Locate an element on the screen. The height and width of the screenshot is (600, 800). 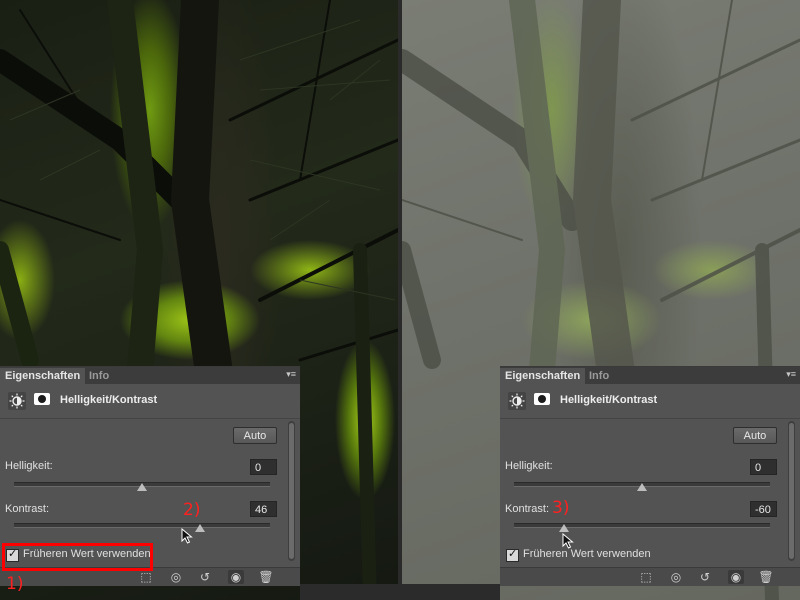
panel-footer: ⬚ ◎ ↺ ◉ 🗑 is located at coordinates (650, 576).